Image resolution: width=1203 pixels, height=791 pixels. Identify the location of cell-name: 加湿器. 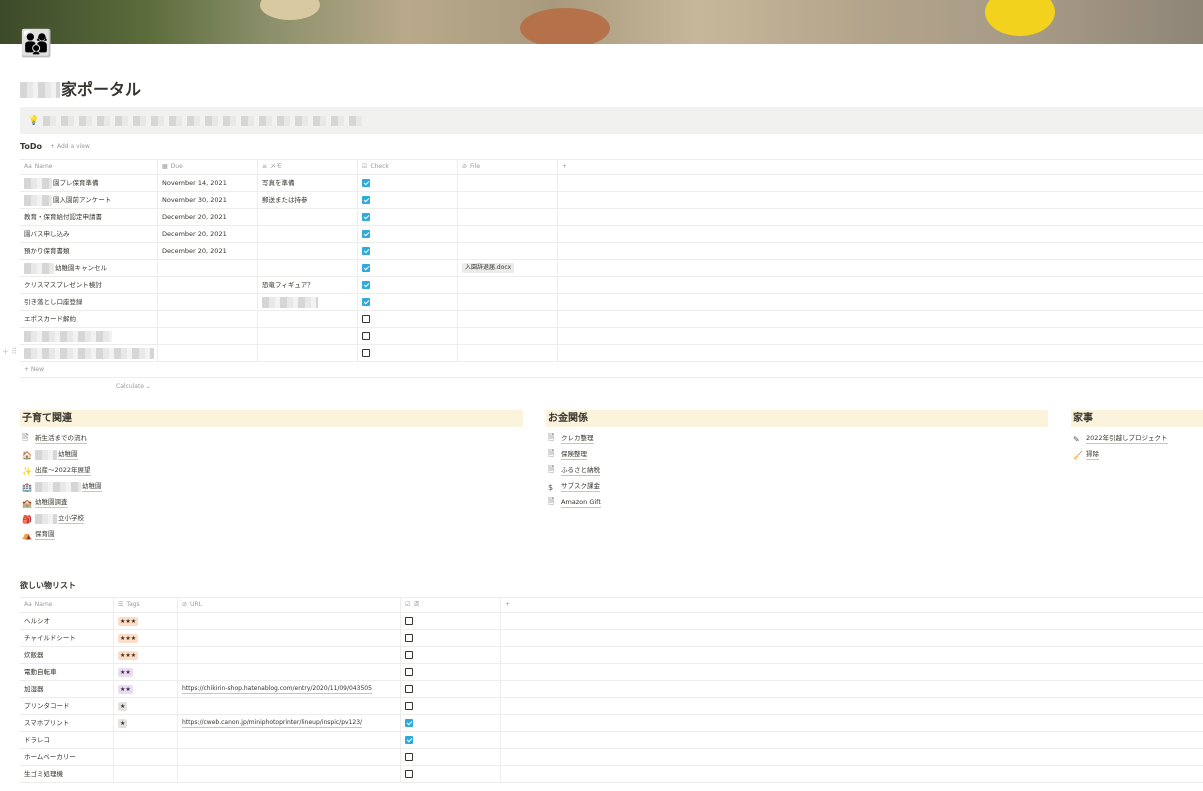
(67, 689).